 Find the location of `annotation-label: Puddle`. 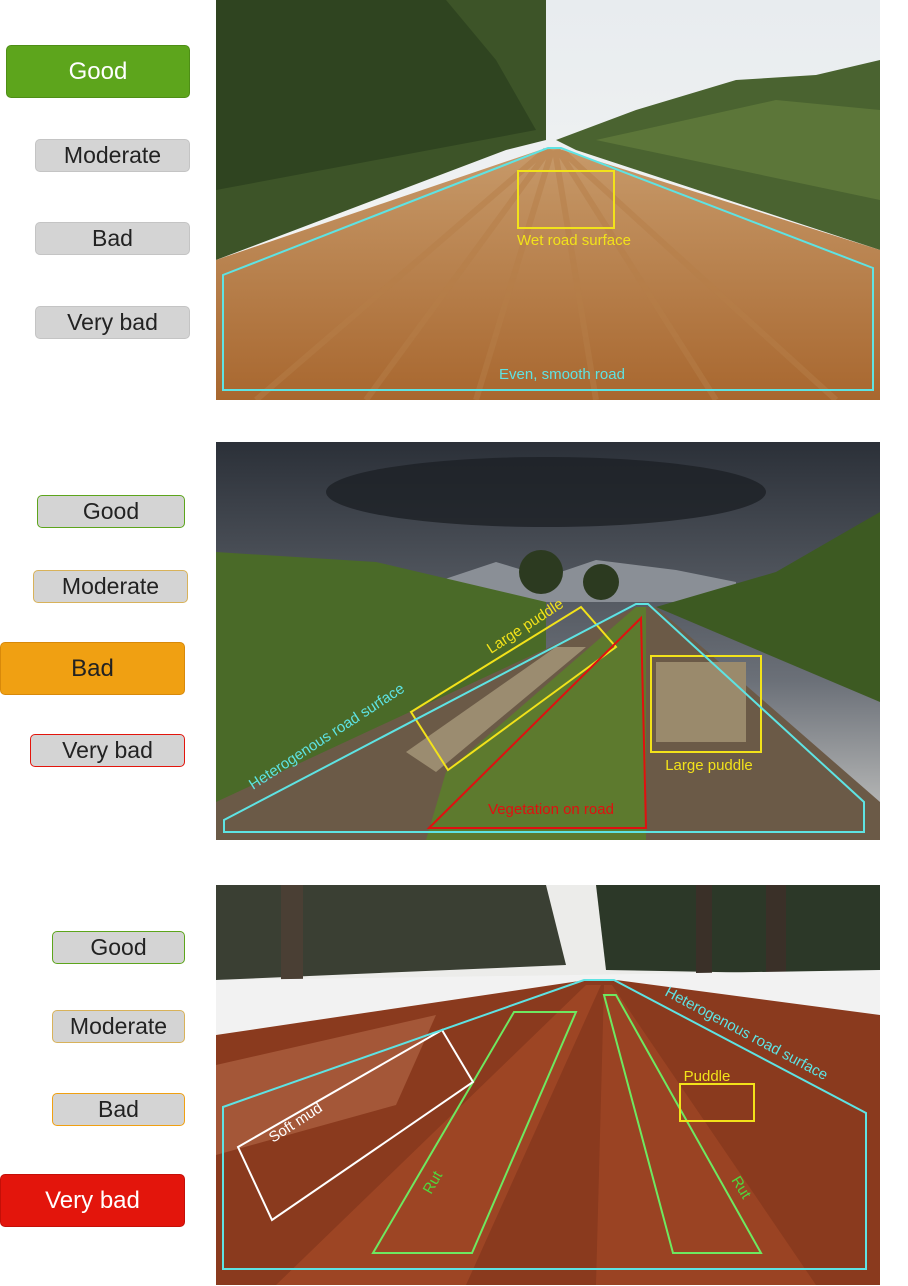

annotation-label: Puddle is located at coordinates (707, 1076).